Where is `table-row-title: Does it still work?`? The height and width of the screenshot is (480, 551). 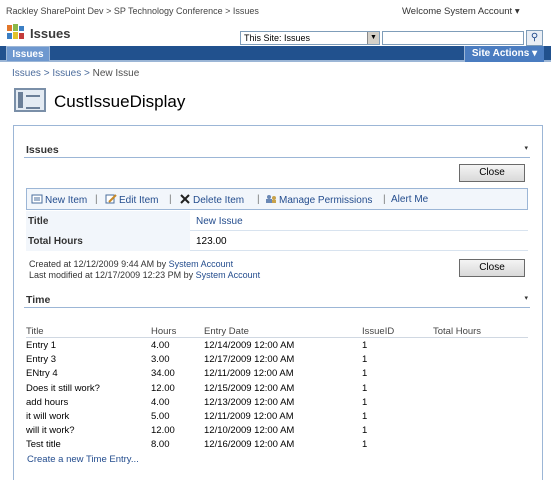
table-row-title: Does it still work? is located at coordinates (63, 388).